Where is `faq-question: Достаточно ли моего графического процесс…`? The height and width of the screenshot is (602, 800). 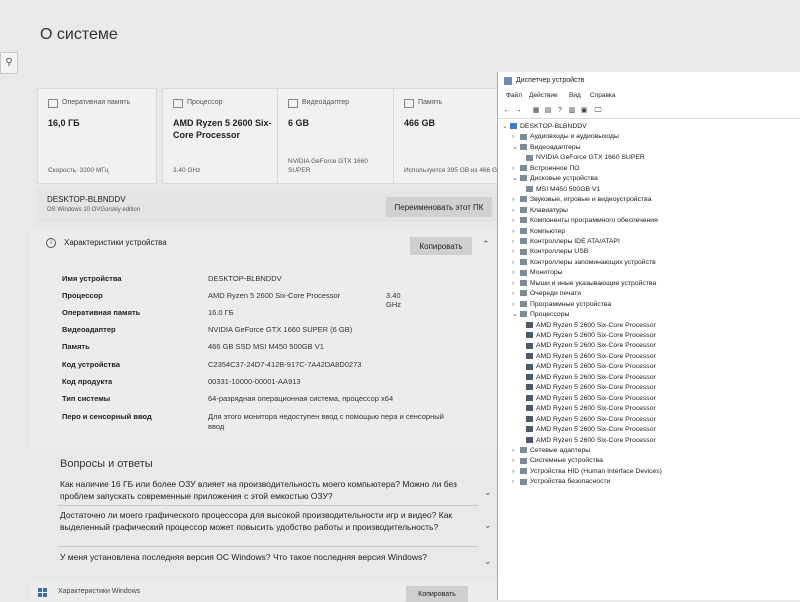
faq-question: Достаточно ли моего графического процесс… is located at coordinates (265, 521).